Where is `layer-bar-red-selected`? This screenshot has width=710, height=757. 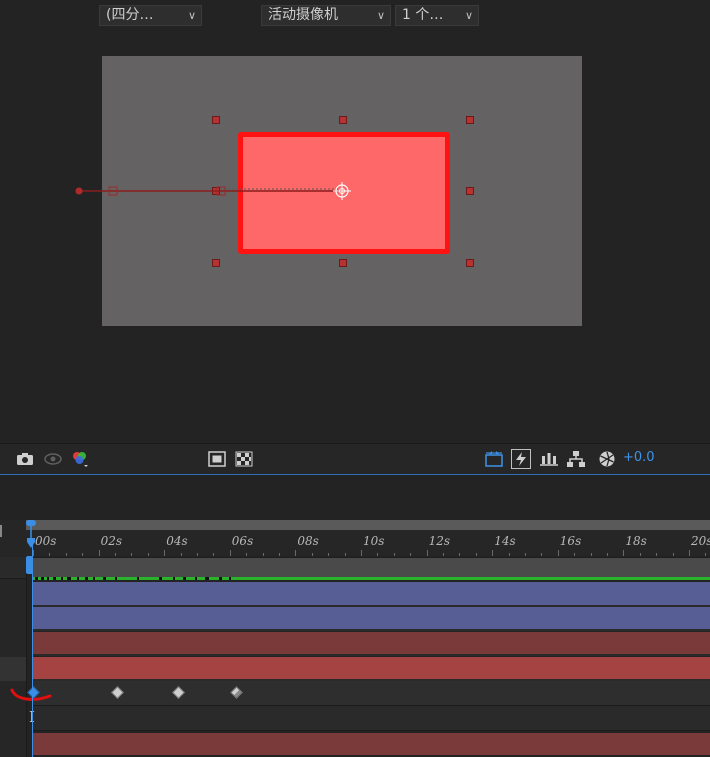 layer-bar-red-selected is located at coordinates (371, 669).